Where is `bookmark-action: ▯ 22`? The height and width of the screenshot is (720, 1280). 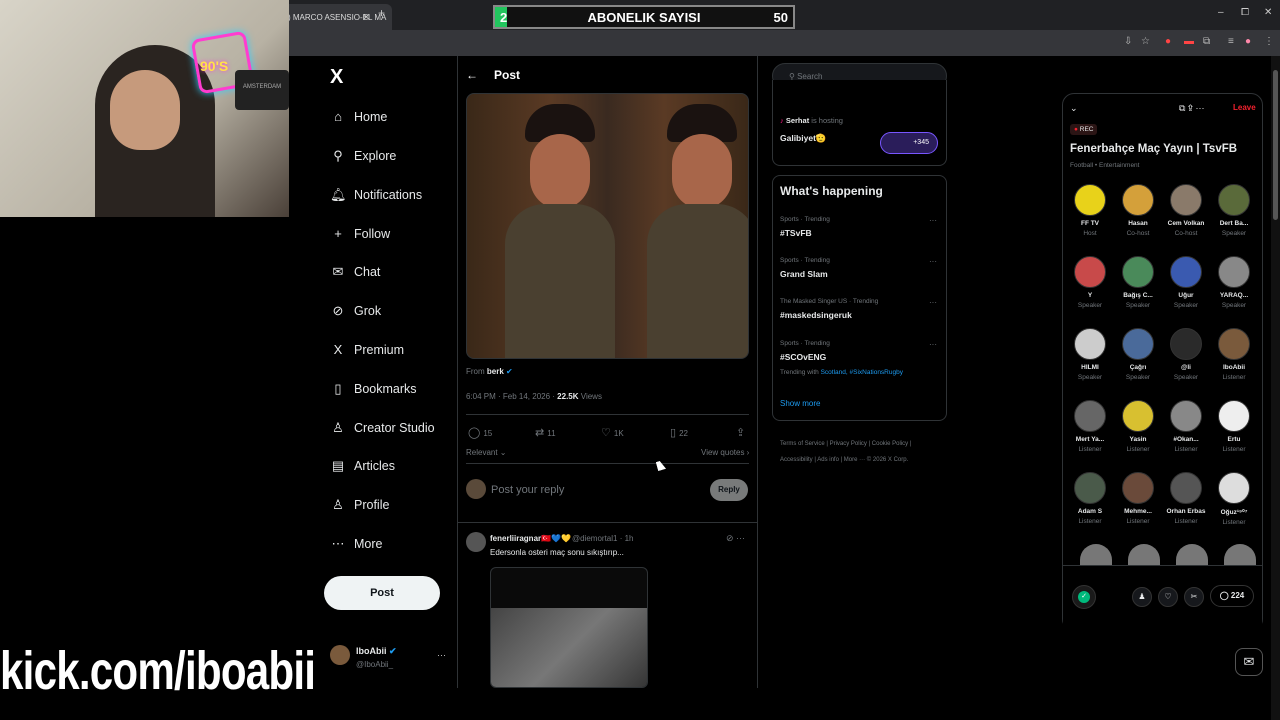 bookmark-action: ▯ 22 is located at coordinates (679, 432).